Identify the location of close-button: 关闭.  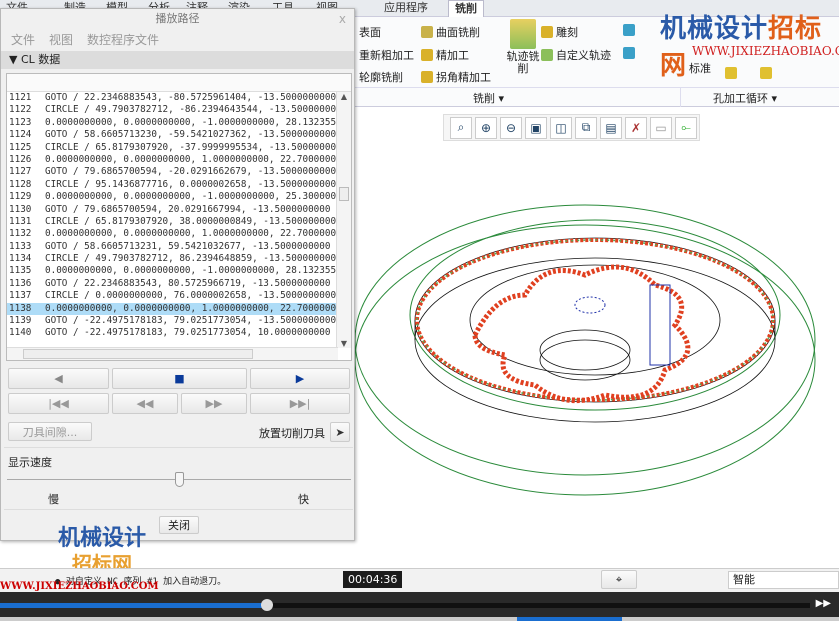
(179, 525).